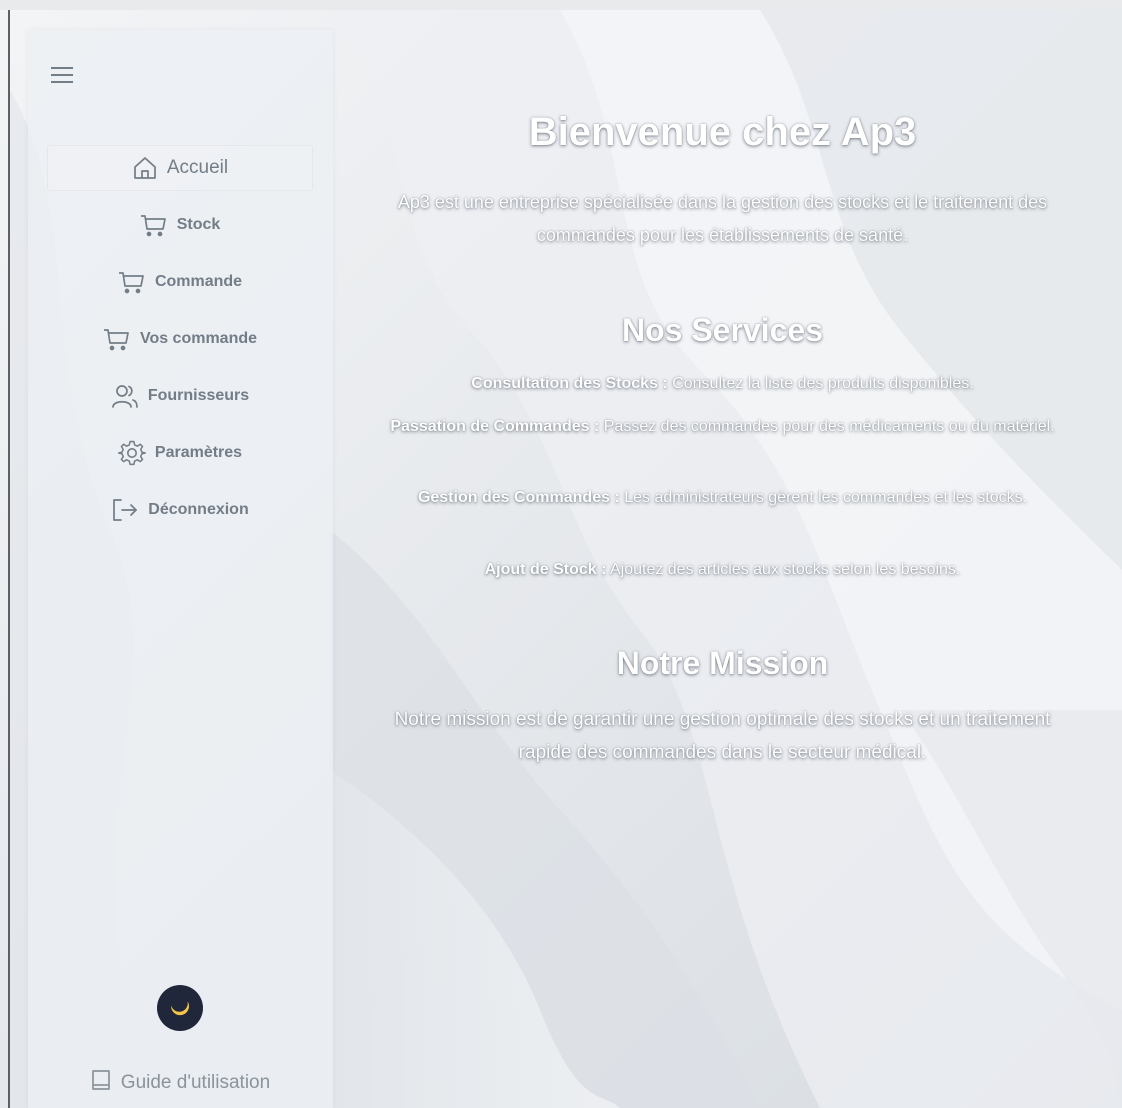 The width and height of the screenshot is (1122, 1108). I want to click on gear-icon, so click(131, 453).